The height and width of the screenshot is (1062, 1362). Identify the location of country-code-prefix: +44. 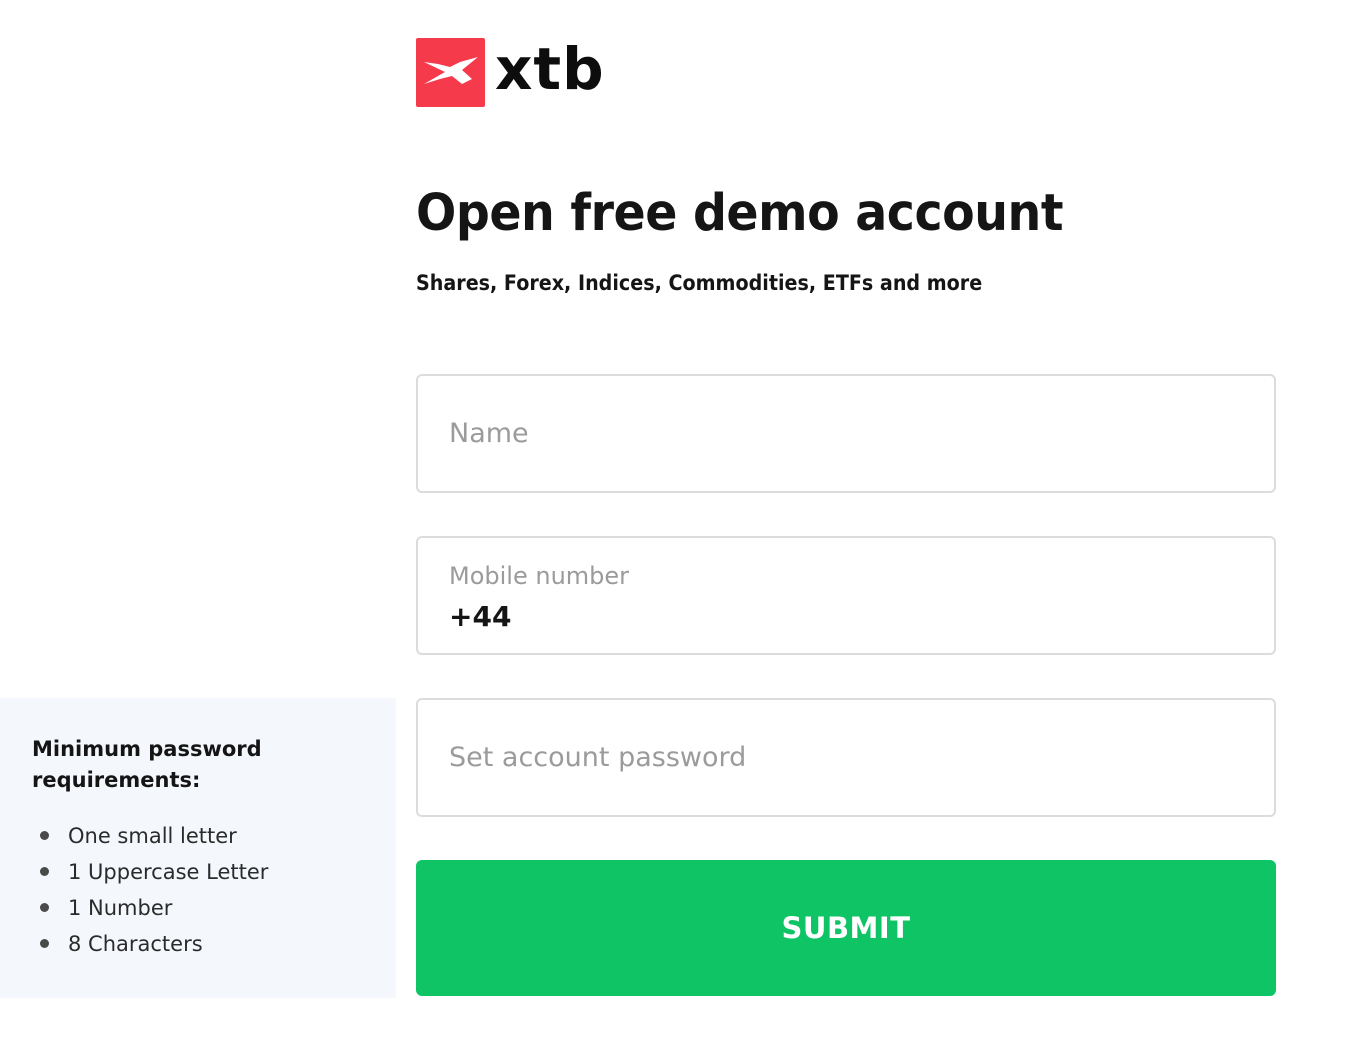
(480, 616).